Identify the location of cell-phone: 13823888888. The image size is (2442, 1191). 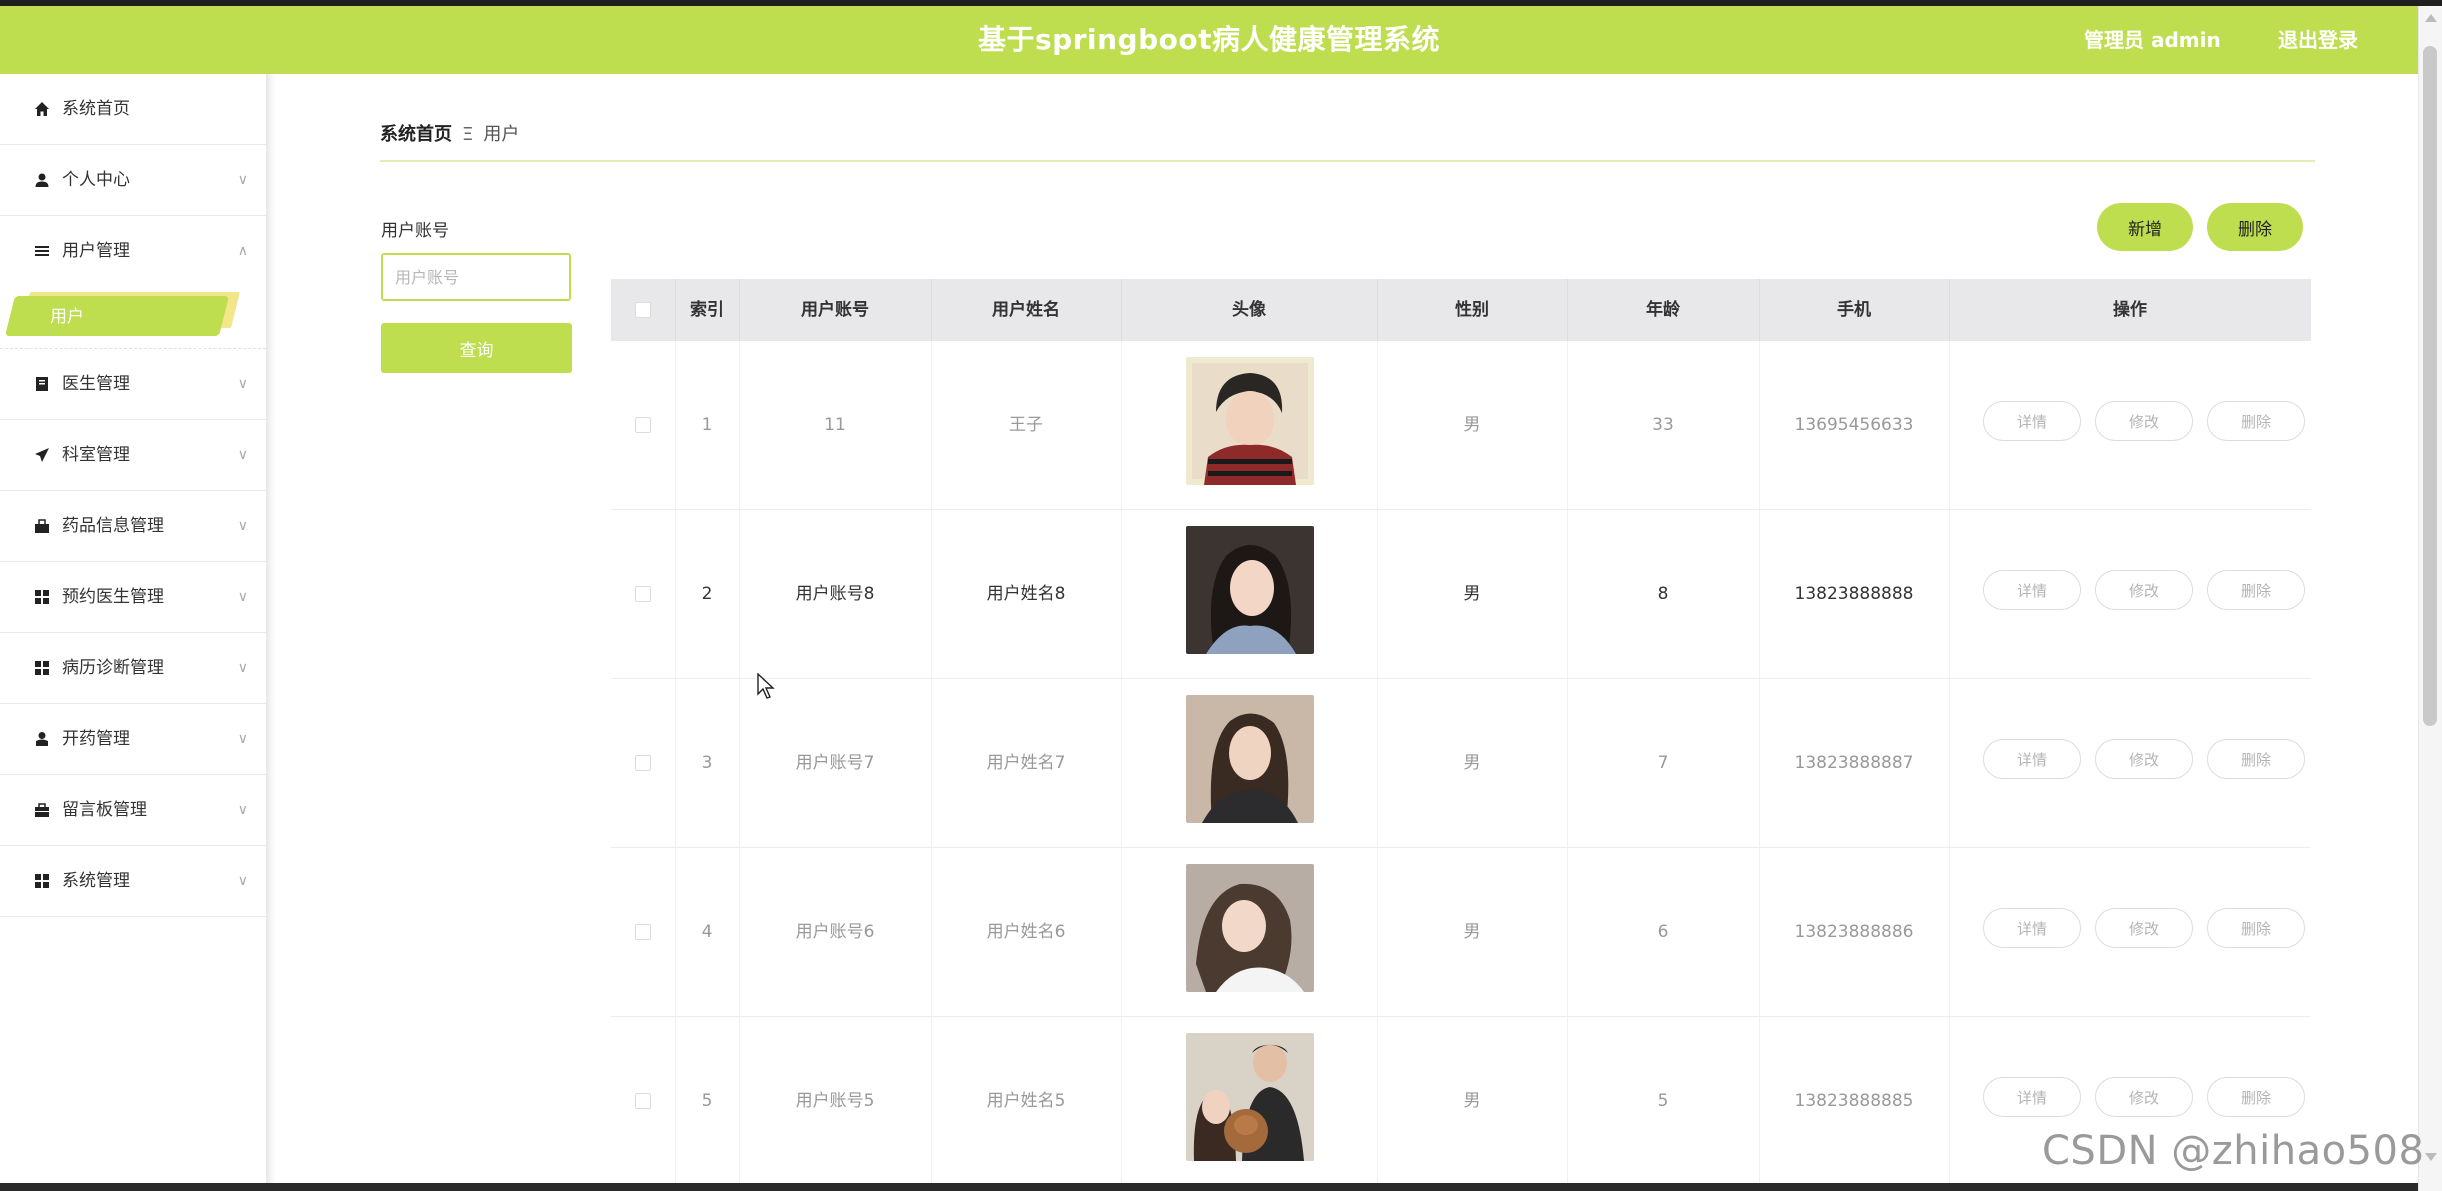
(1854, 594).